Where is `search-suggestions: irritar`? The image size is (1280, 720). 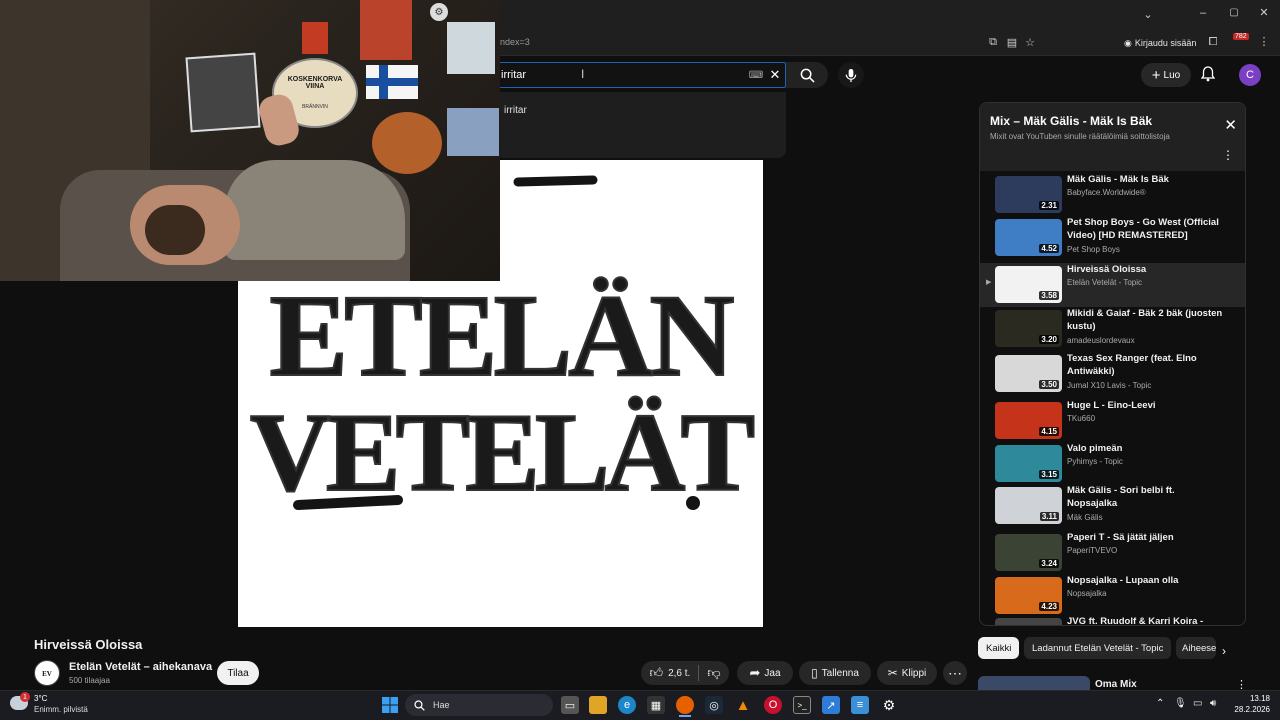 search-suggestions: irritar is located at coordinates (641, 125).